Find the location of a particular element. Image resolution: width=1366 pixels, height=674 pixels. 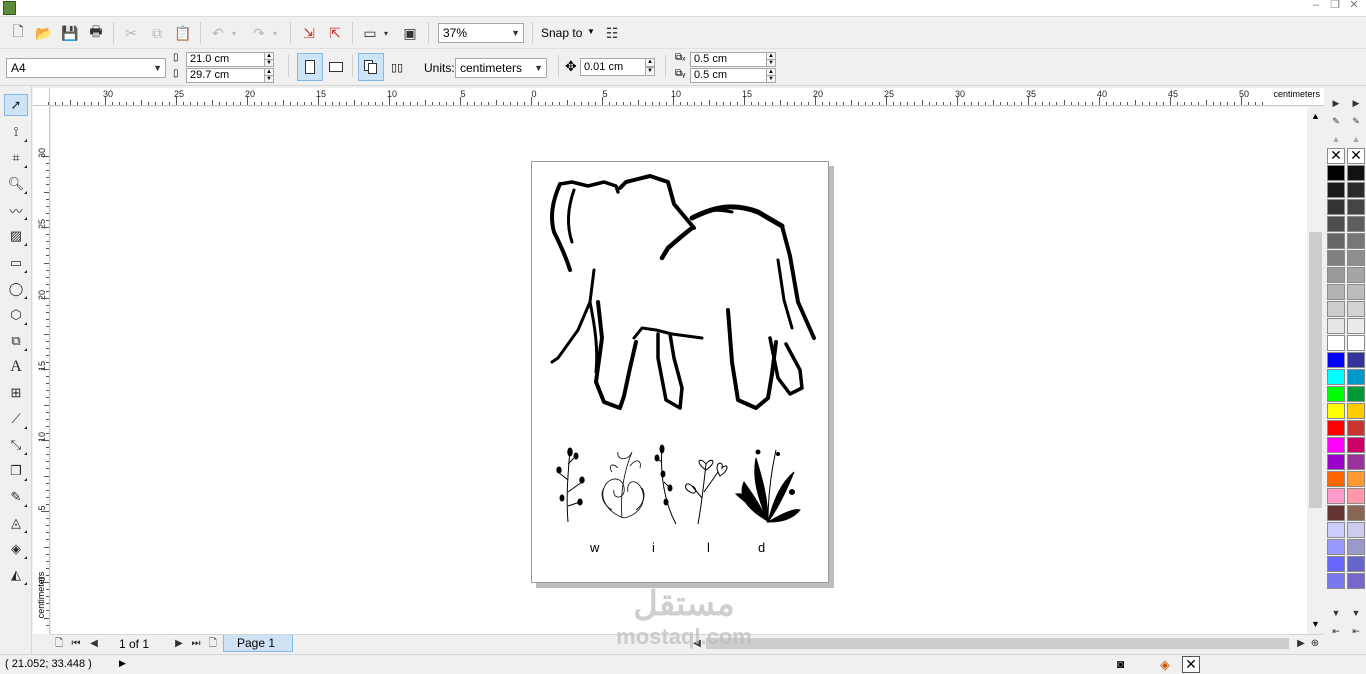

last-page-icon: ⏭ is located at coordinates (196, 643).